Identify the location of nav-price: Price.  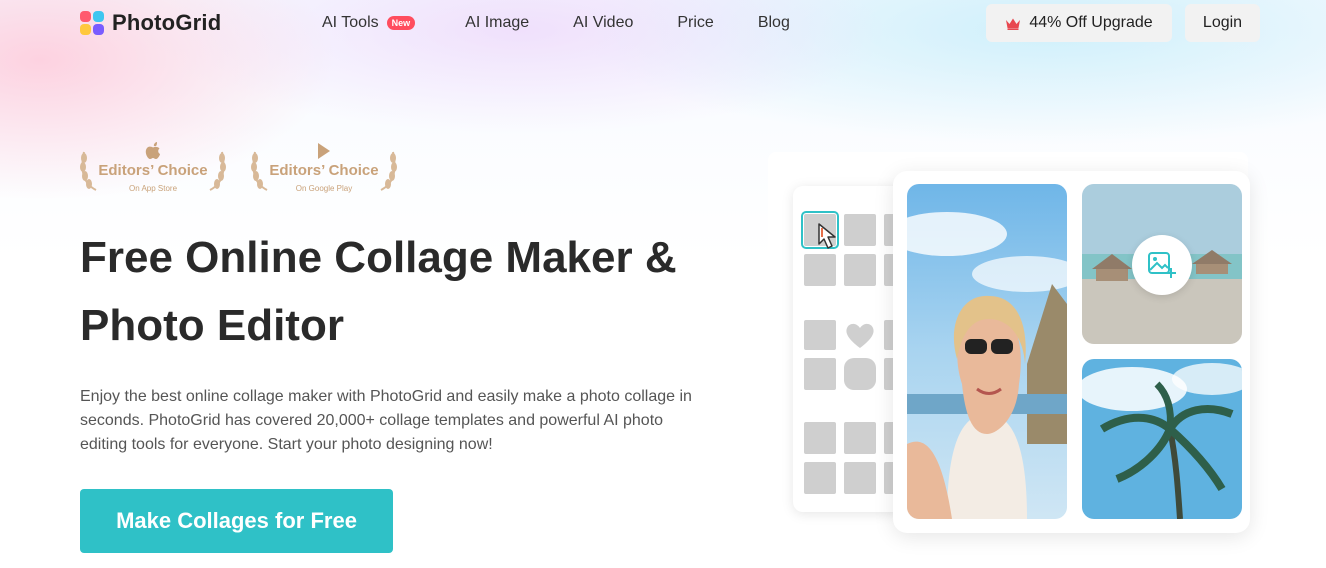
(695, 23).